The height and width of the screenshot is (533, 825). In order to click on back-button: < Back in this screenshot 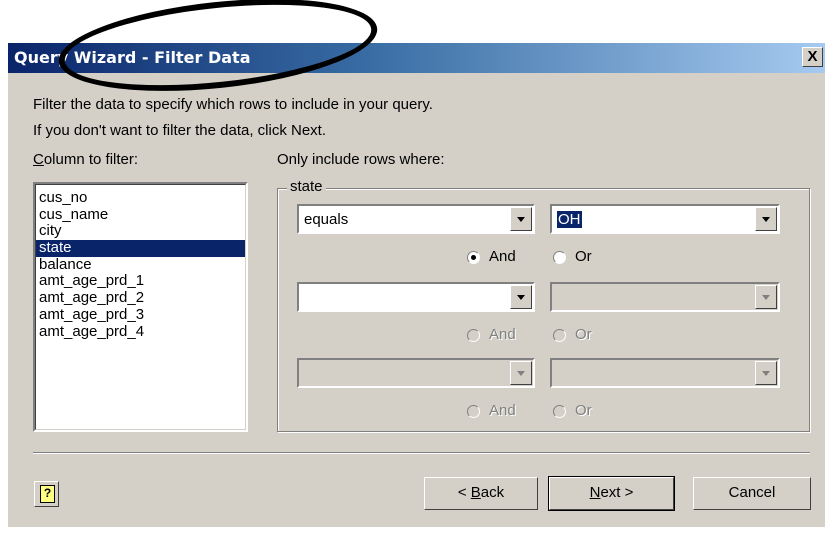, I will do `click(481, 493)`.